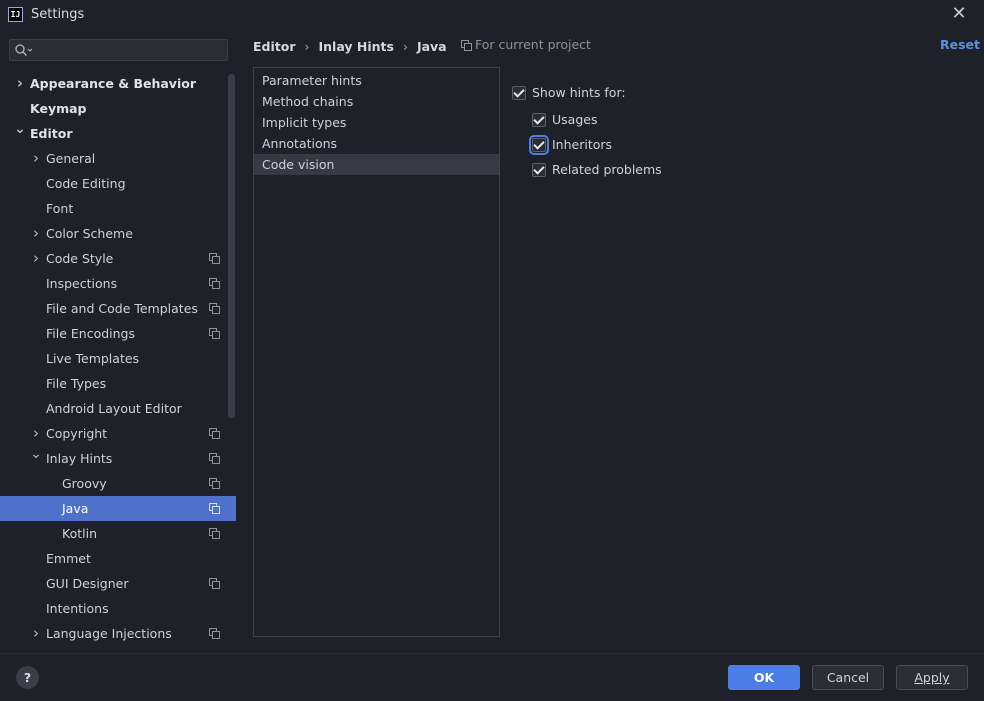  What do you see at coordinates (82, 283) in the screenshot?
I see `tree-item-label: Inspections` at bounding box center [82, 283].